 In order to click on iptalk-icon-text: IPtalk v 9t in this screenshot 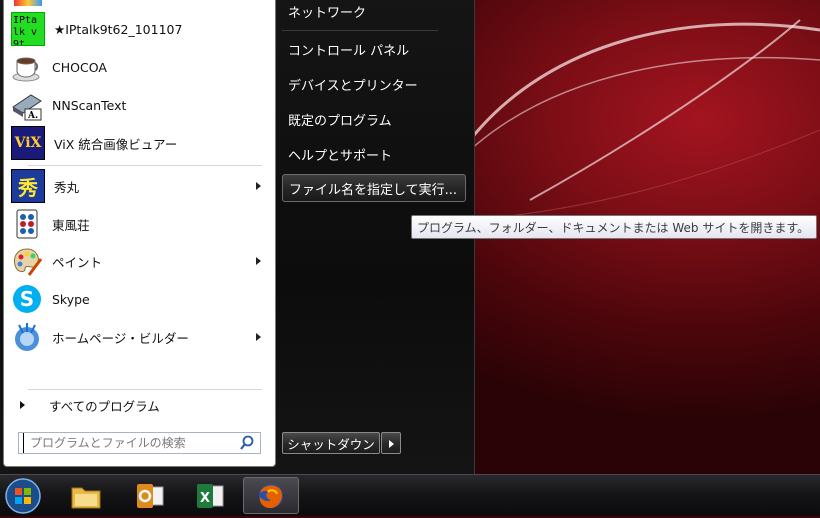, I will do `click(25, 30)`.